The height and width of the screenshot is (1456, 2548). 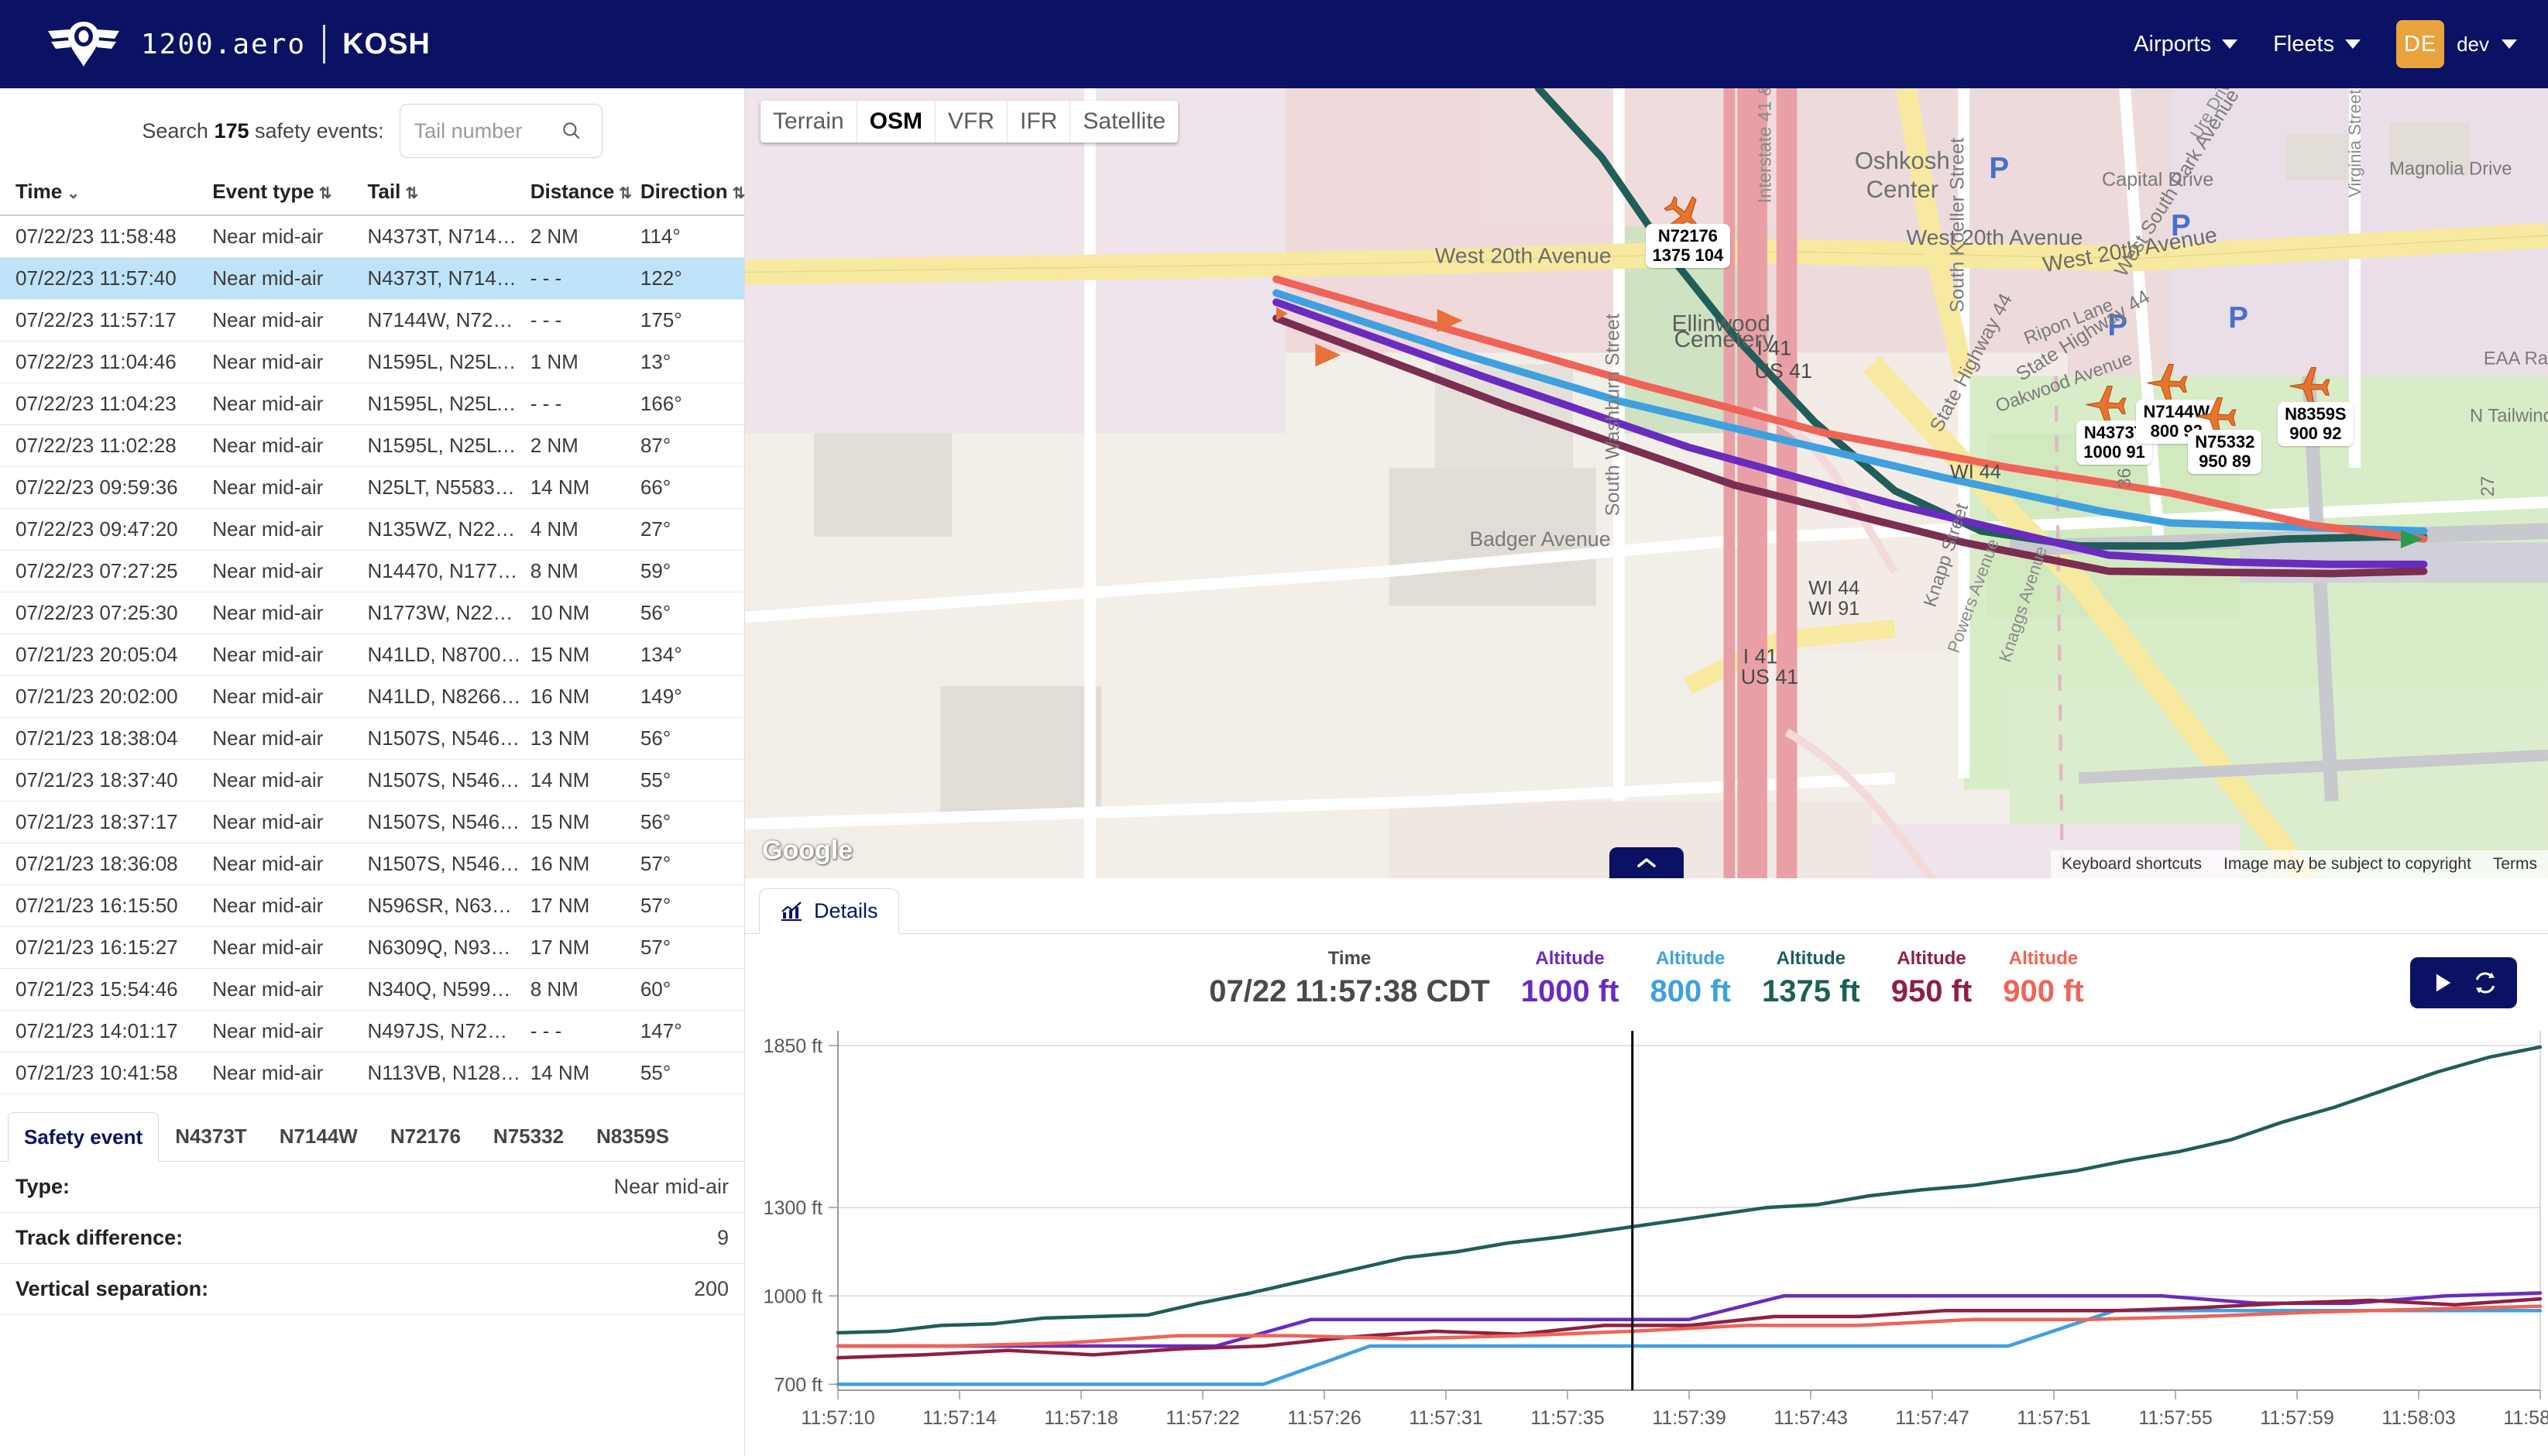 I want to click on map-collapse-handle, so click(x=1646, y=862).